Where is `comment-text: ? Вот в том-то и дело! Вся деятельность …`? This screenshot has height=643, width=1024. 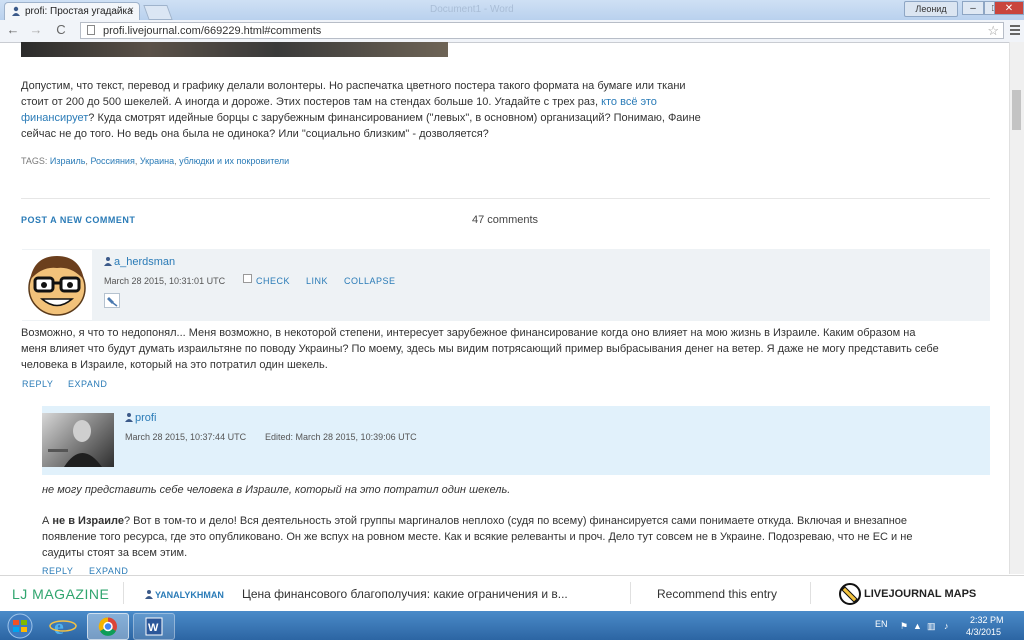
comment-text: ? Вот в том-то и дело! Вся деятельность … is located at coordinates (515, 521).